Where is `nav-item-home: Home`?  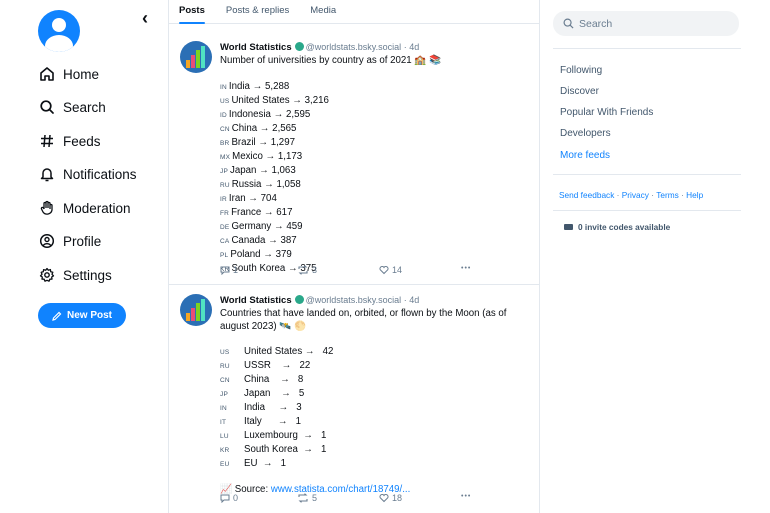
nav-item-home: Home is located at coordinates (68, 74).